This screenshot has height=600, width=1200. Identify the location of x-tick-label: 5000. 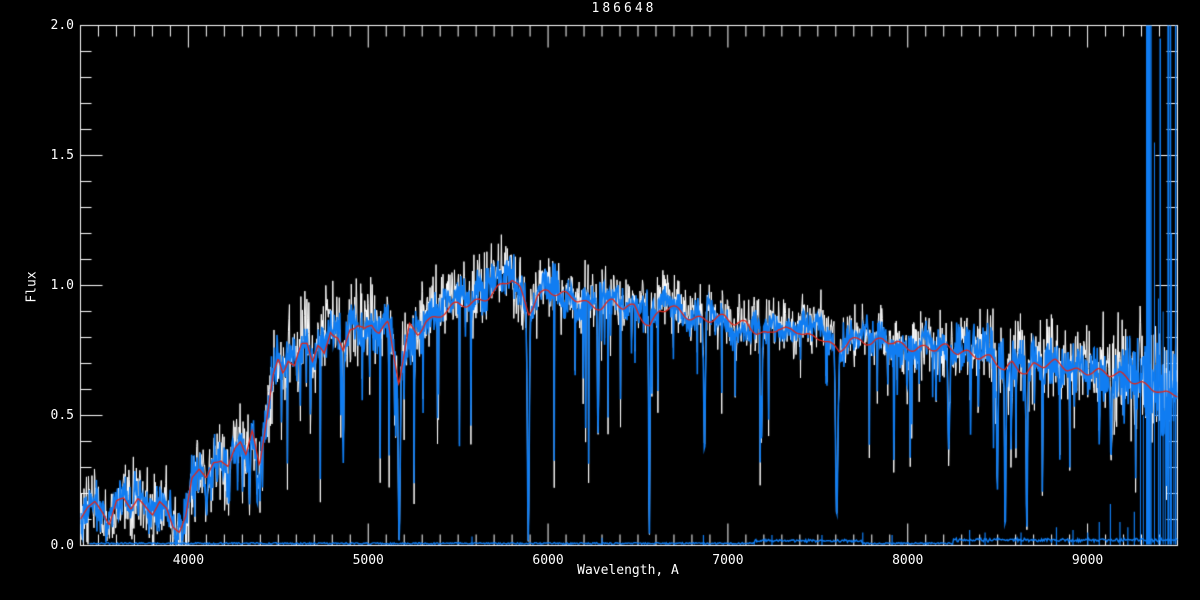
(368, 560).